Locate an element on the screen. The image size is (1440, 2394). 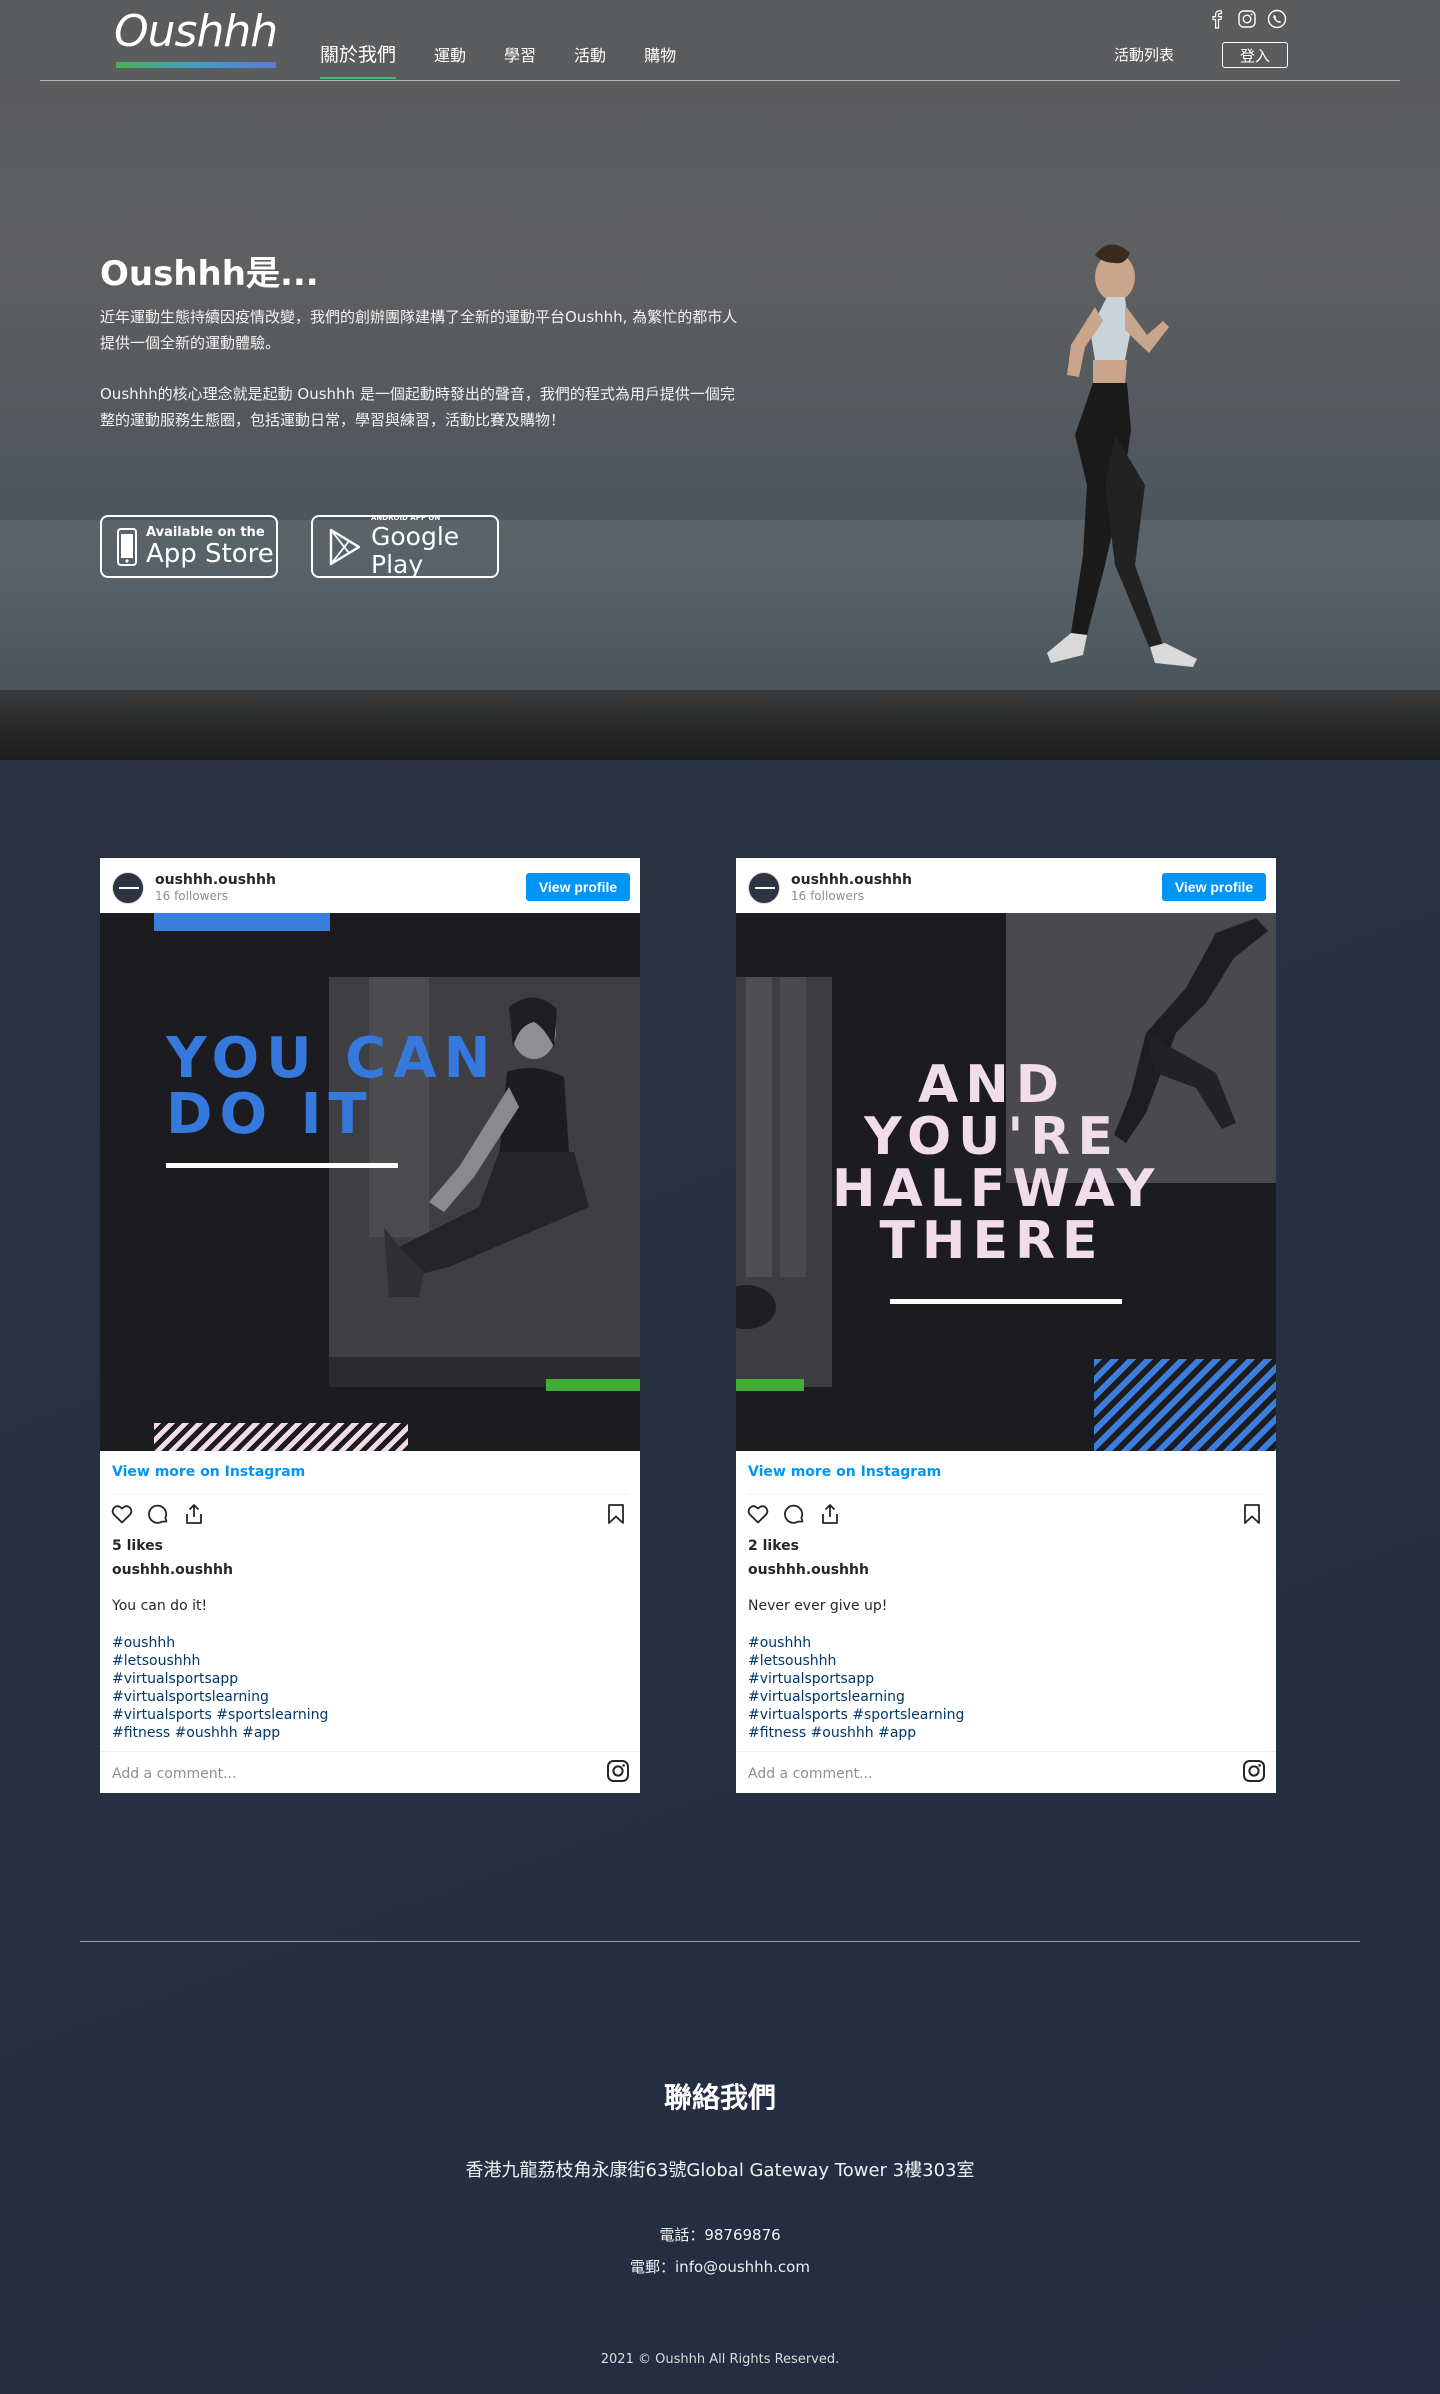
post-image: AND YOU'RE HALFWAY THERE is located at coordinates (1006, 1182).